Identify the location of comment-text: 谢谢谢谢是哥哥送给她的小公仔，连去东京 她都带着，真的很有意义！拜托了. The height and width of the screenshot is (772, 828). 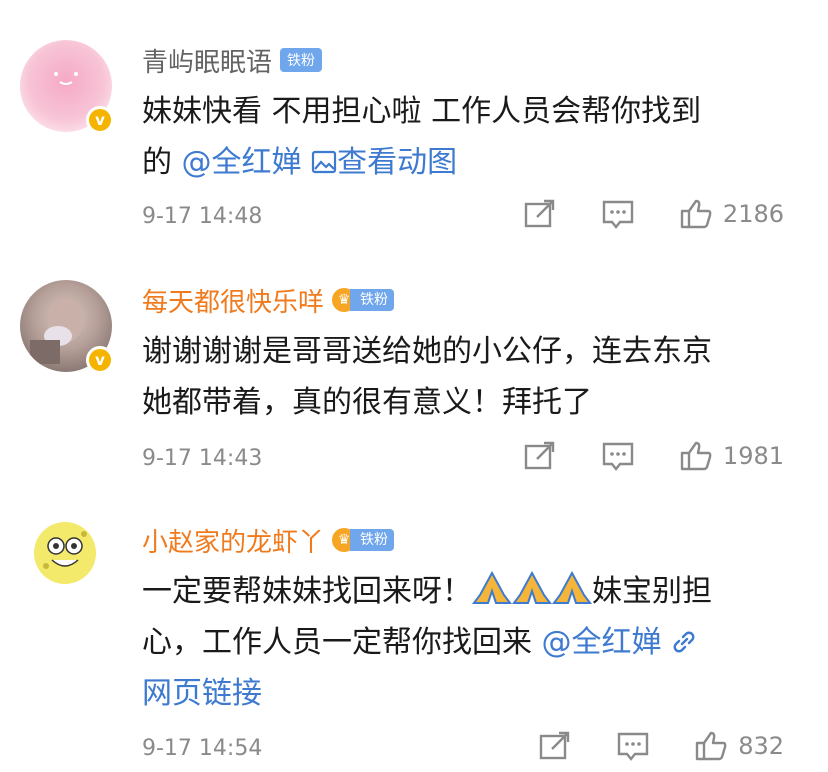
(427, 377).